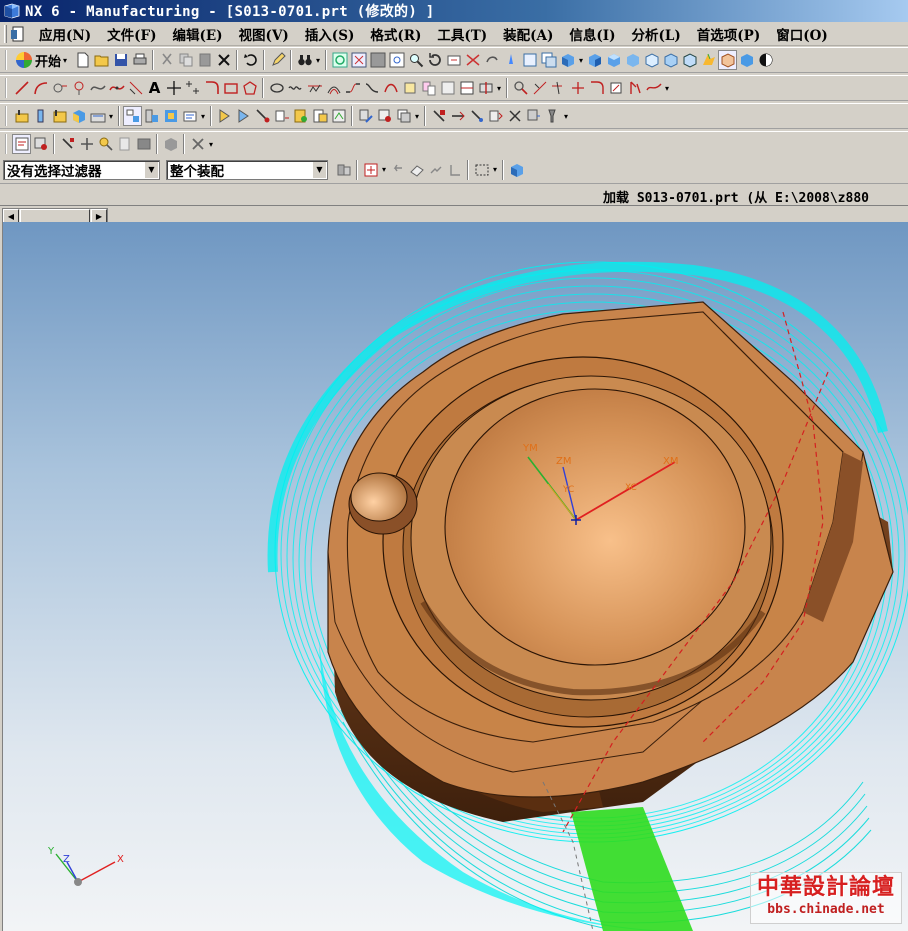  Describe the element at coordinates (276, 88) in the screenshot. I see `ellipse-icon` at that location.